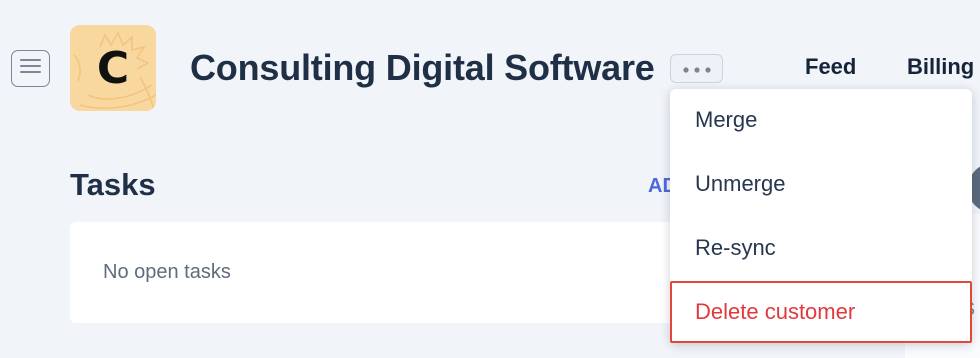  What do you see at coordinates (821, 120) in the screenshot?
I see `menu-item-merge: Merge` at bounding box center [821, 120].